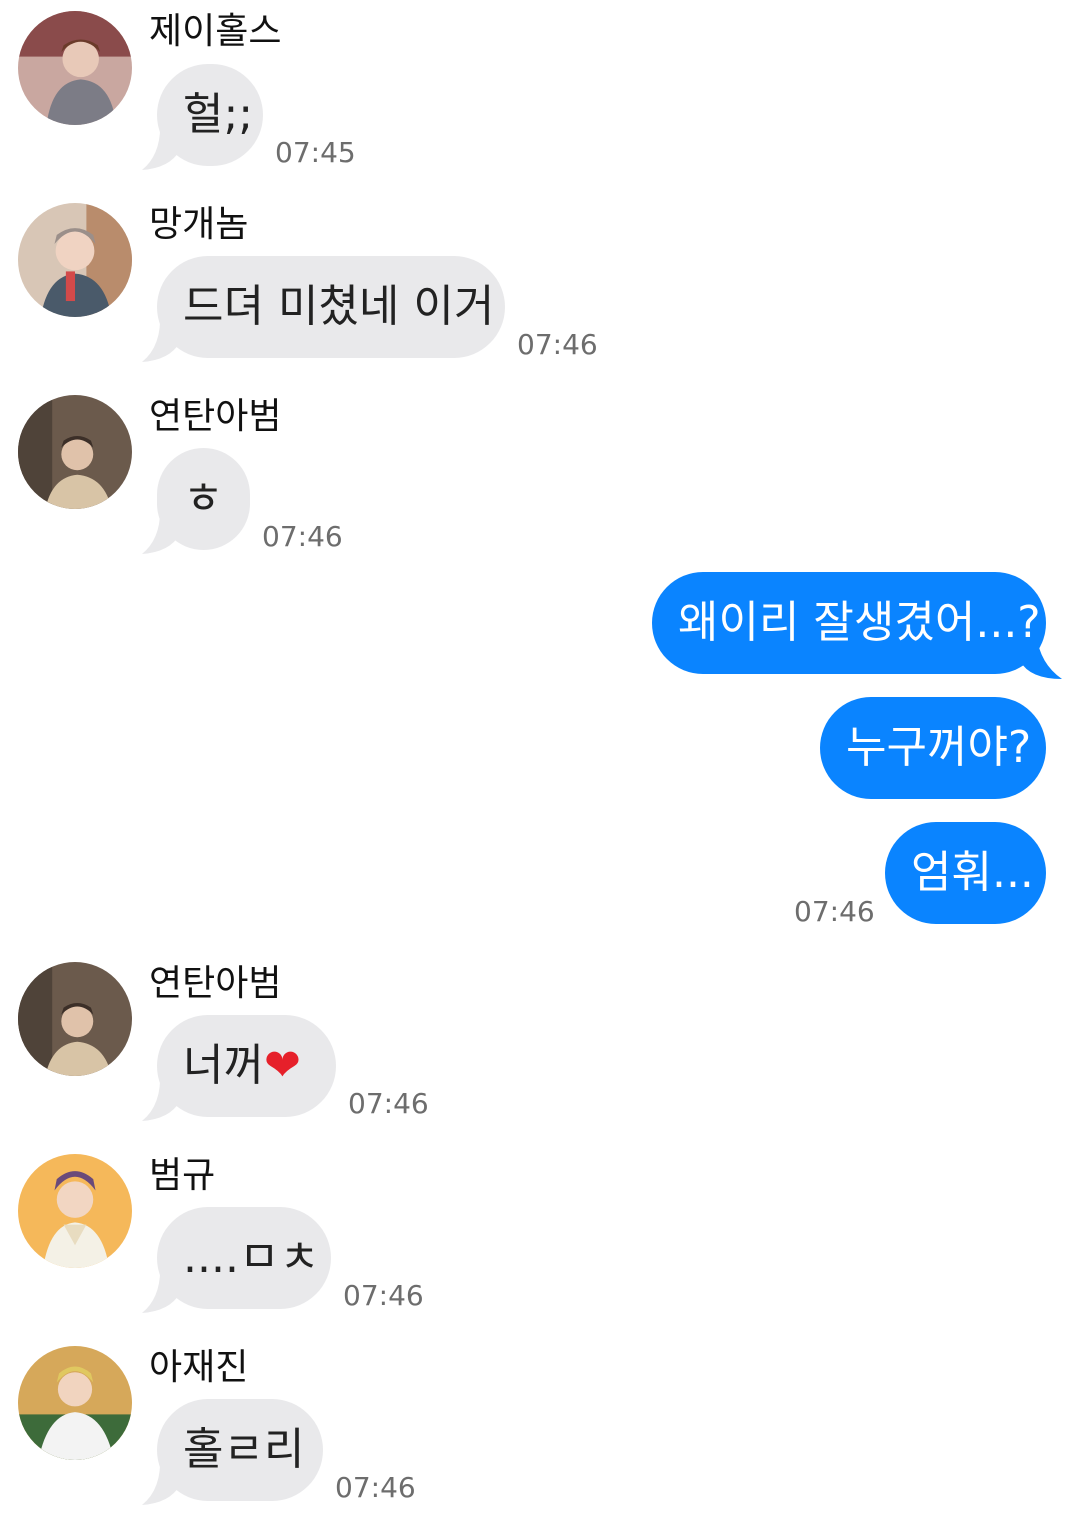 This screenshot has height=1526, width=1080. Describe the element at coordinates (223, 1065) in the screenshot. I see `message-text: 너꺼` at that location.